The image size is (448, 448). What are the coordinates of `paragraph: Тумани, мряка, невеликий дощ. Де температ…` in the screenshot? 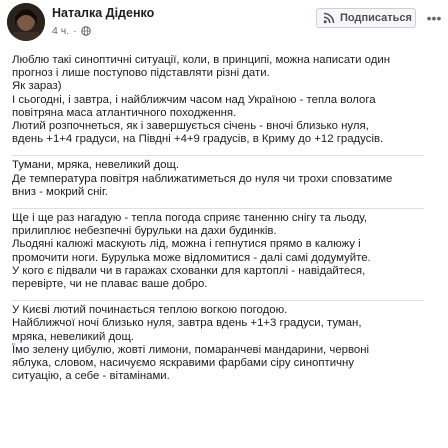 It's located at (227, 179).